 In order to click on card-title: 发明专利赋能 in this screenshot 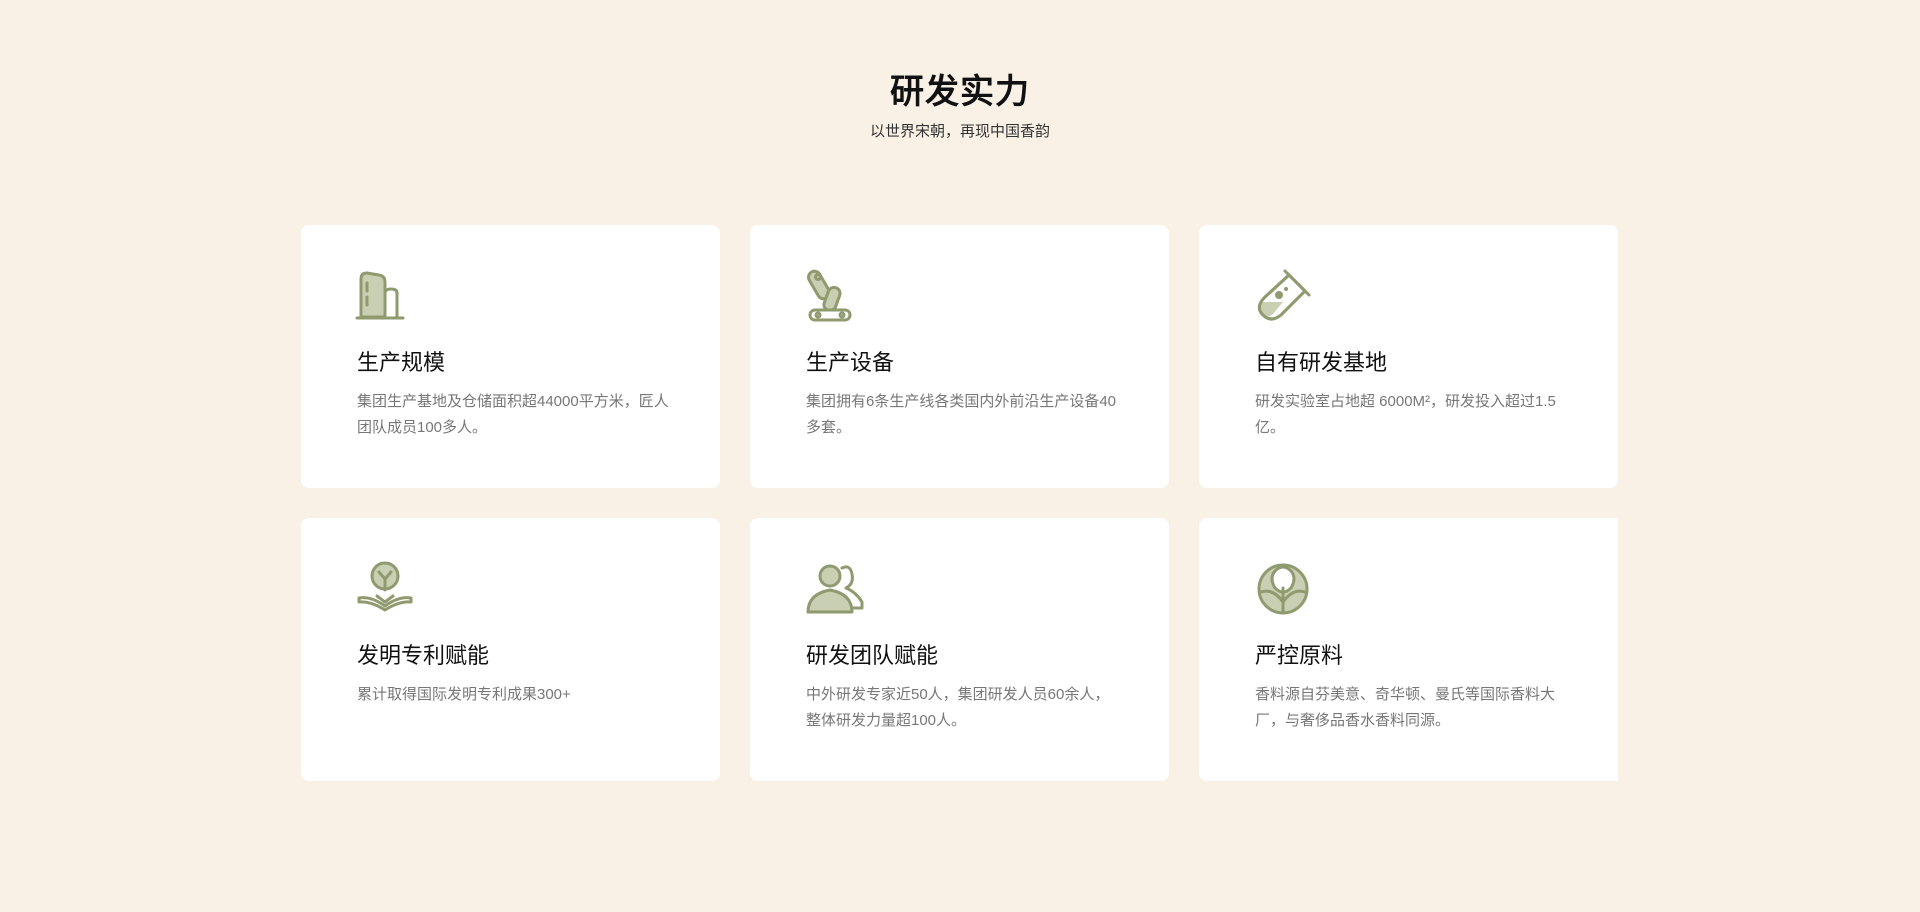, I will do `click(423, 655)`.